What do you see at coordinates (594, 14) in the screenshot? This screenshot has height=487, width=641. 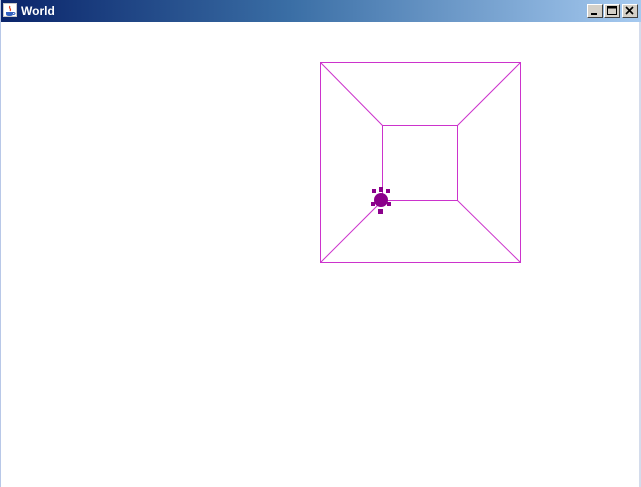 I see `minimize-icon` at bounding box center [594, 14].